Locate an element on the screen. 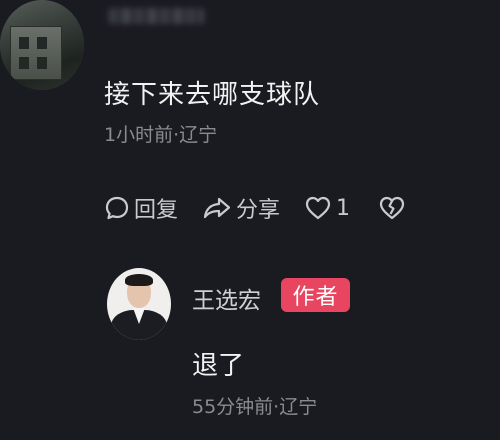 This screenshot has height=440, width=500. reply-button: 回复 is located at coordinates (141, 208).